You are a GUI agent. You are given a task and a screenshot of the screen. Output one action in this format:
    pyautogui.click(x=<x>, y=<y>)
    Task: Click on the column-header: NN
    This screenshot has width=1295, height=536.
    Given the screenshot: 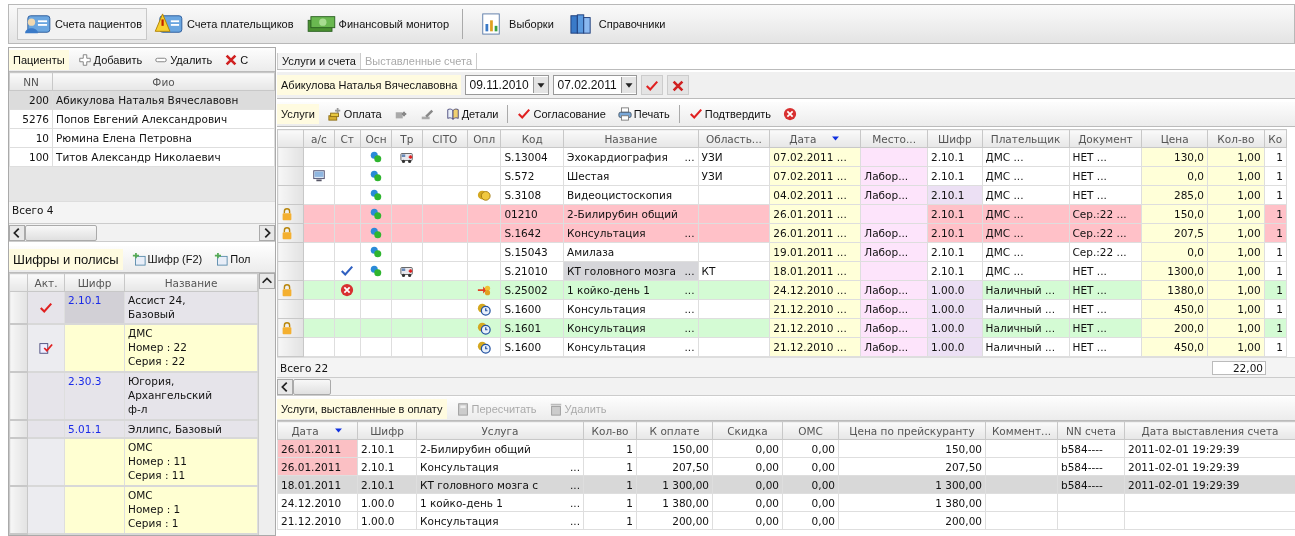 What is the action you would take?
    pyautogui.click(x=31, y=81)
    